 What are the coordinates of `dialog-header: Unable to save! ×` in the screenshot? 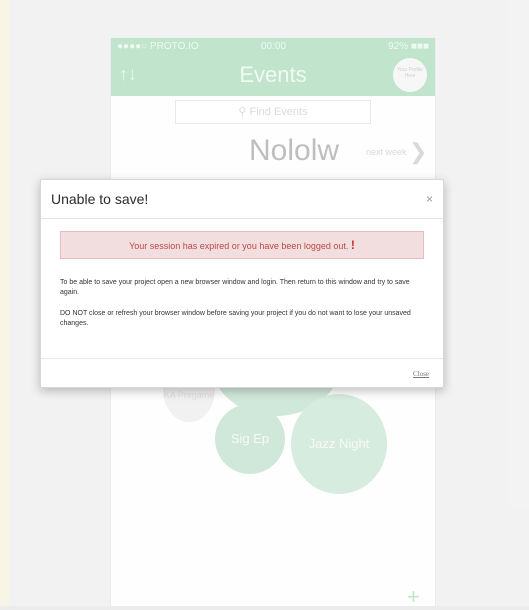 It's located at (242, 199).